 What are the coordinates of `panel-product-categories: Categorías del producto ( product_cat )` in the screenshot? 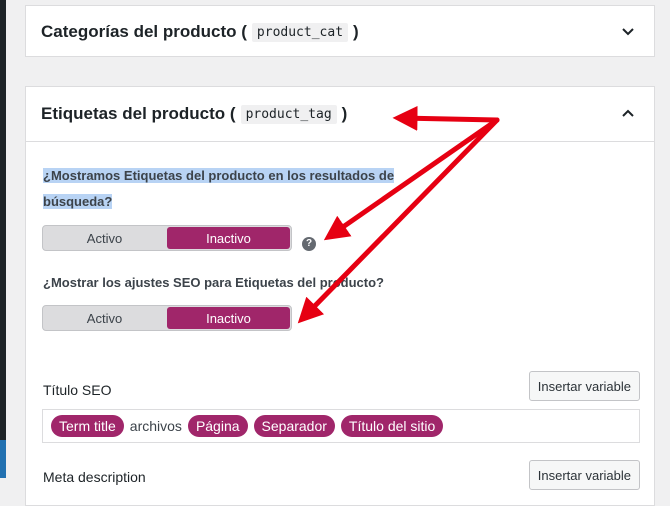 It's located at (340, 31).